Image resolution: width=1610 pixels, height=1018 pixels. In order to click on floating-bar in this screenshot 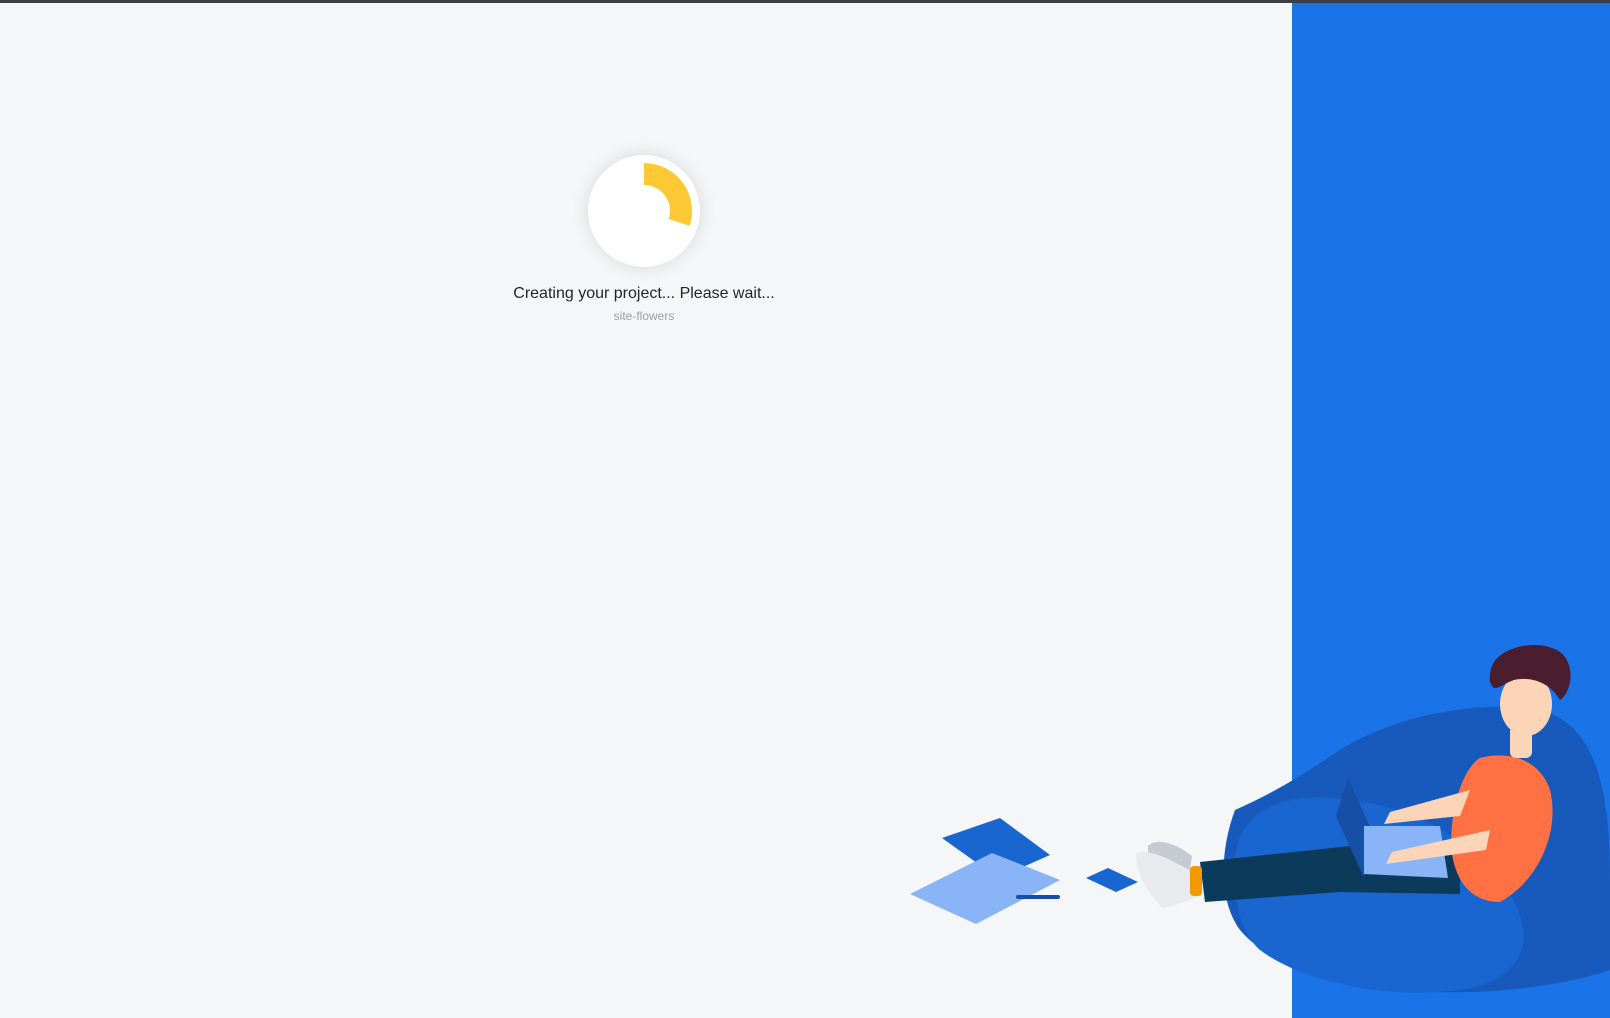, I will do `click(1038, 897)`.